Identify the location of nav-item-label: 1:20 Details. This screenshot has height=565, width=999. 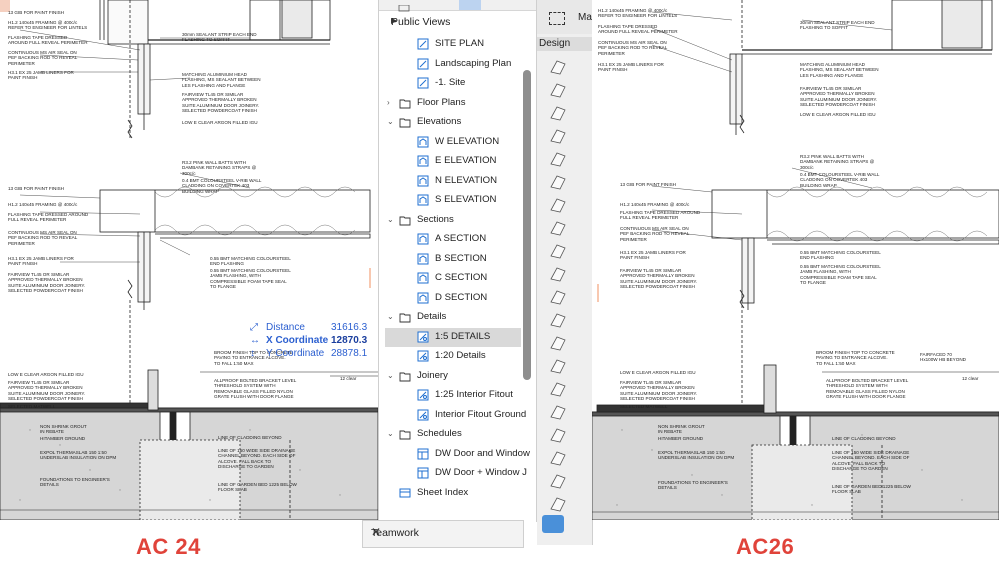
(460, 355).